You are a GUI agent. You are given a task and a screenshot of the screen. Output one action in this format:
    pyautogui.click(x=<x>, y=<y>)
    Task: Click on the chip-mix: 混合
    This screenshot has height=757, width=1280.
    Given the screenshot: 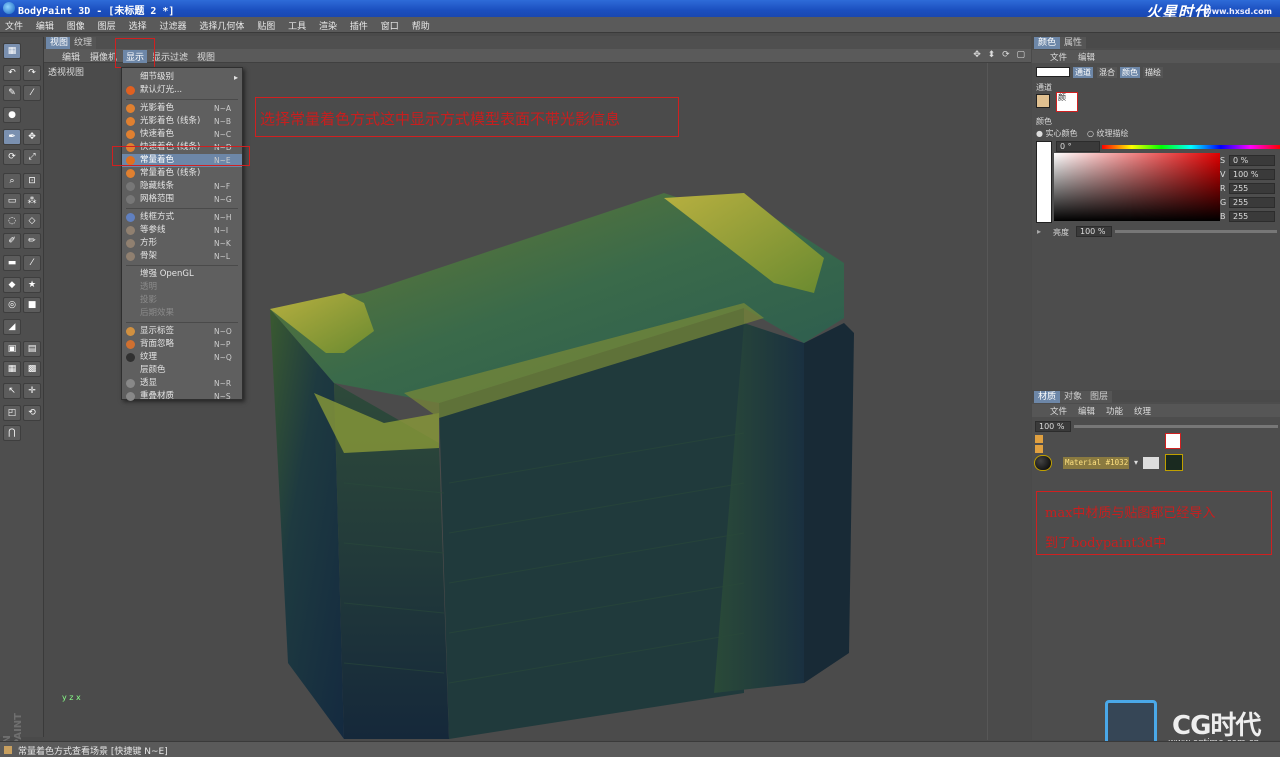 What is the action you would take?
    pyautogui.click(x=1107, y=72)
    